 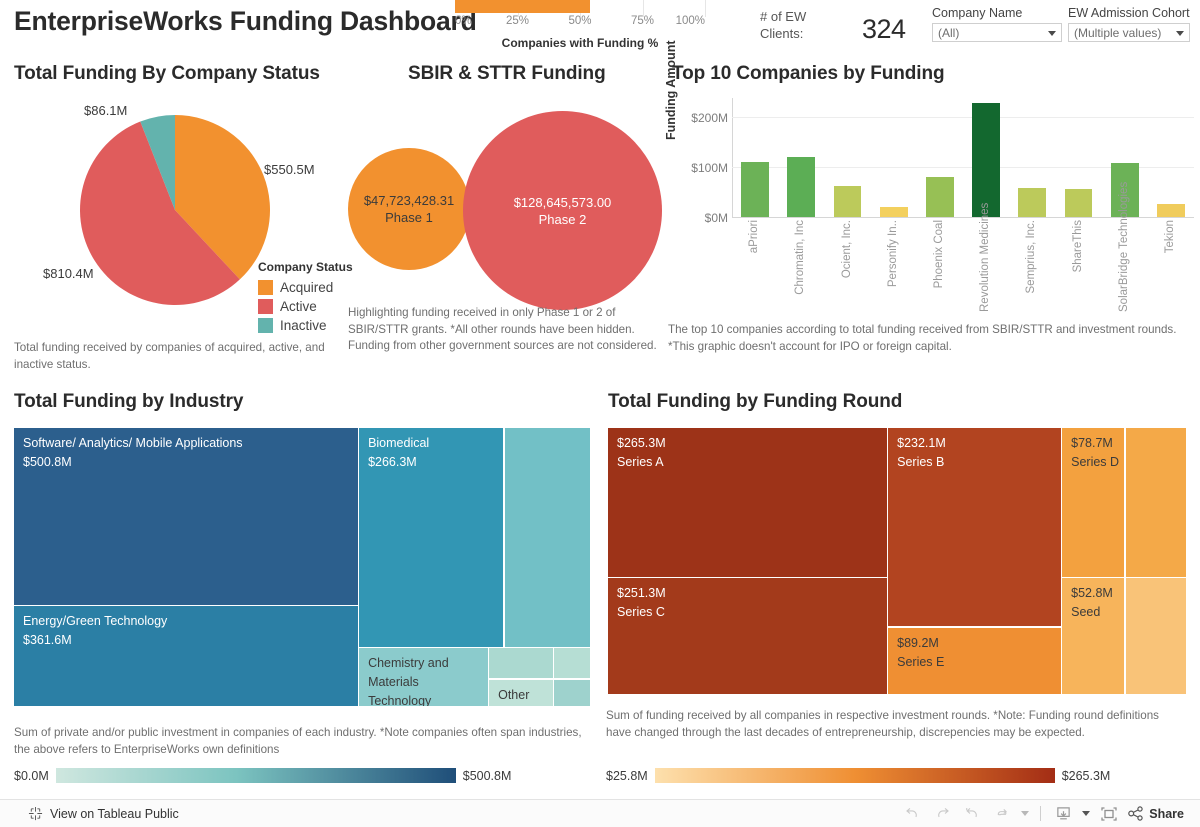 I want to click on chevron-down-icon, so click(x=1052, y=33).